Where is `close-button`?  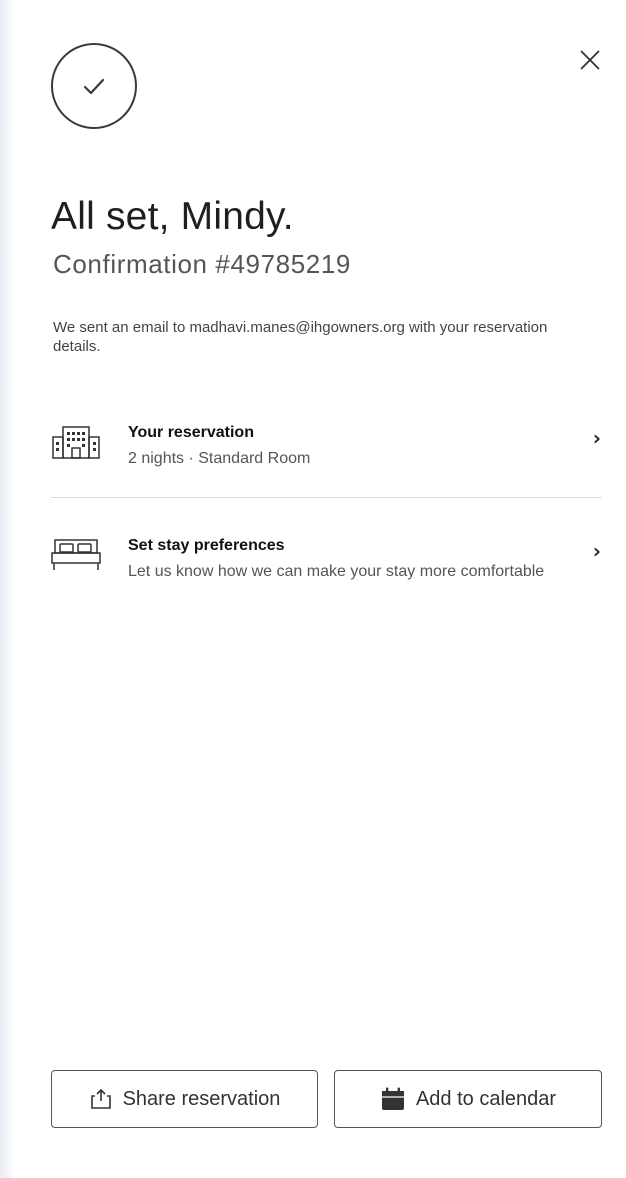 close-button is located at coordinates (590, 60).